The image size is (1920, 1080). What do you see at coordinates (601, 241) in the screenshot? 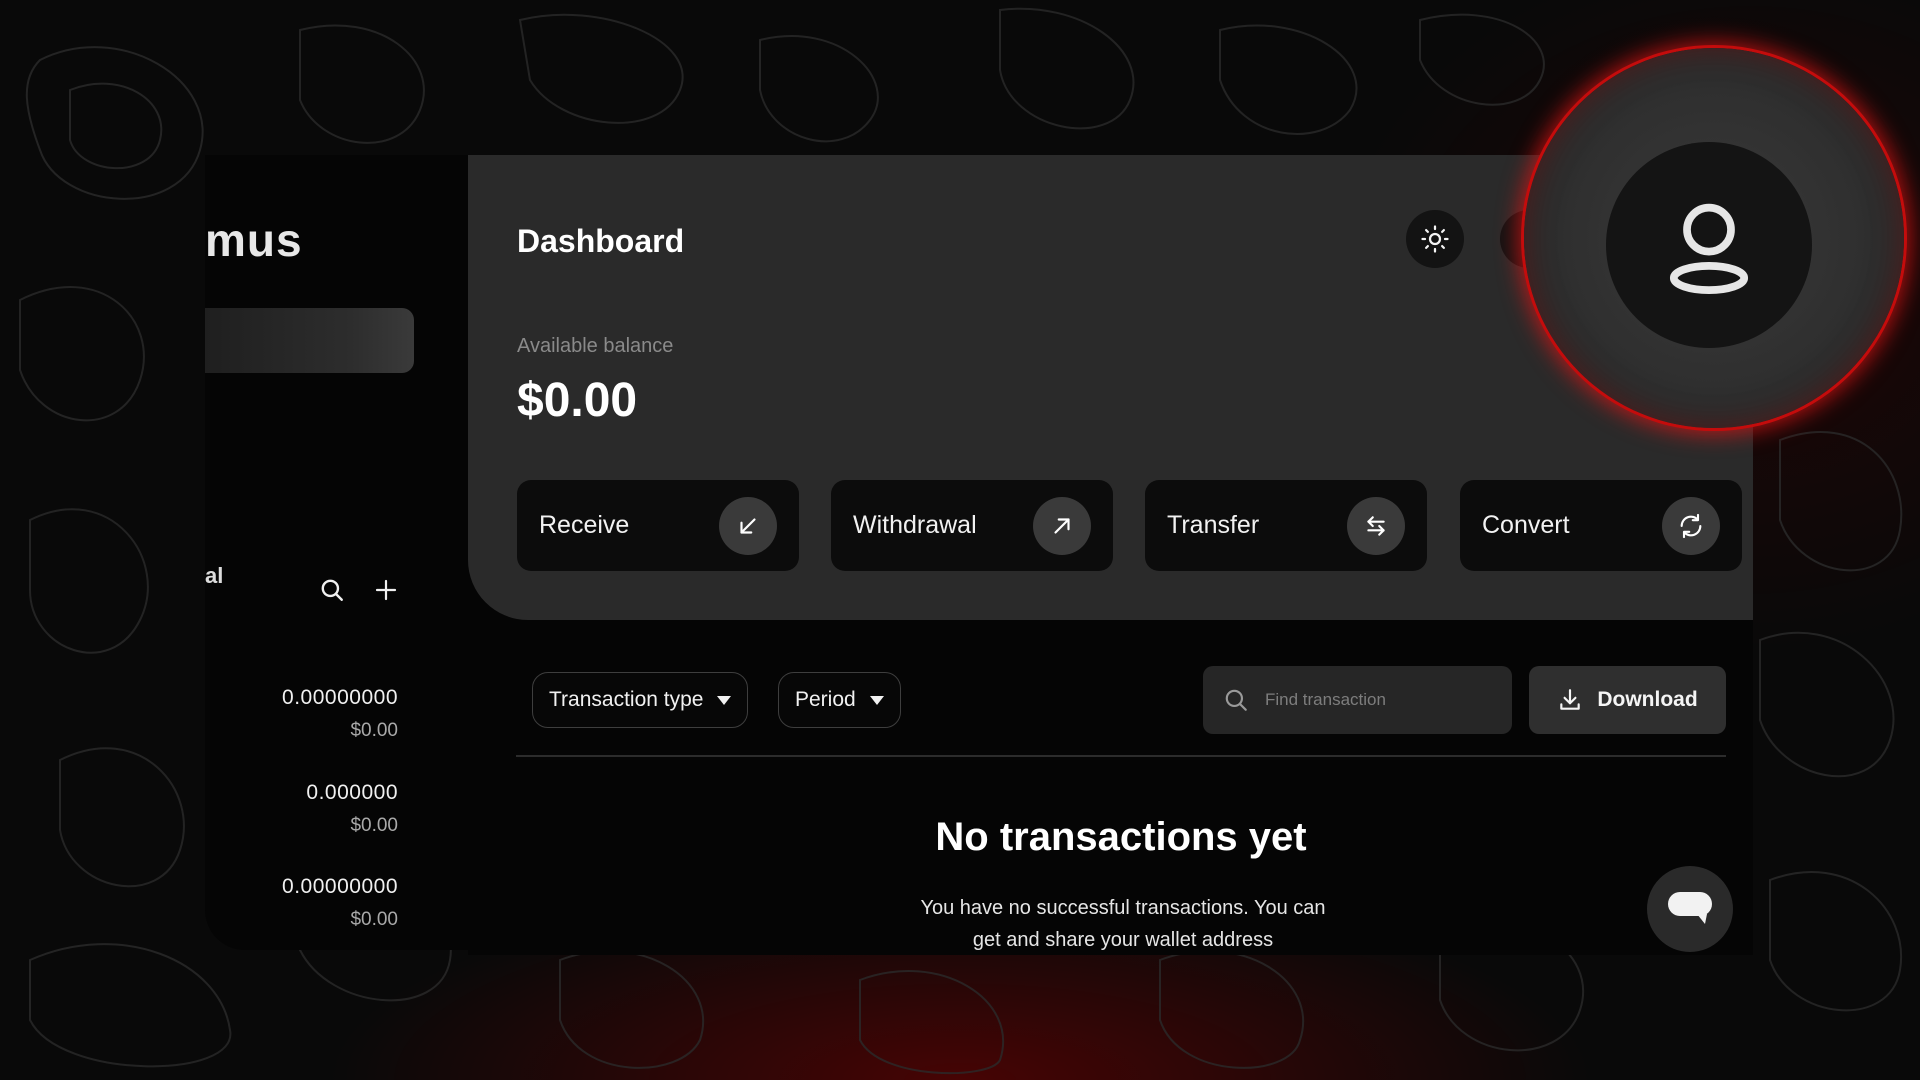
I see `page-title: Dashboard` at bounding box center [601, 241].